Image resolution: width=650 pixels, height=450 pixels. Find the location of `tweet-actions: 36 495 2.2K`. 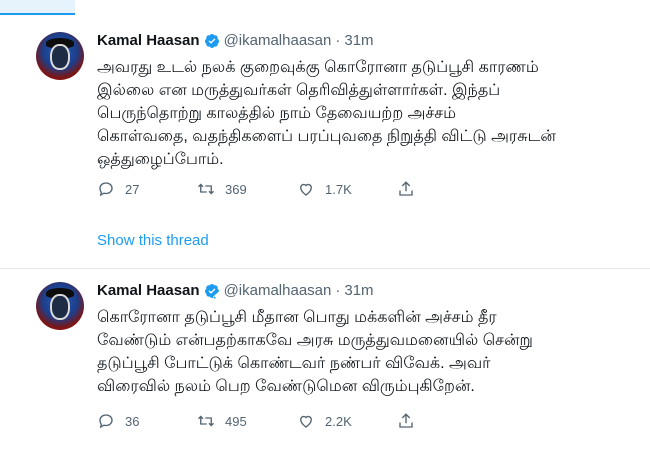

tweet-actions: 36 495 2.2K is located at coordinates (267, 421).